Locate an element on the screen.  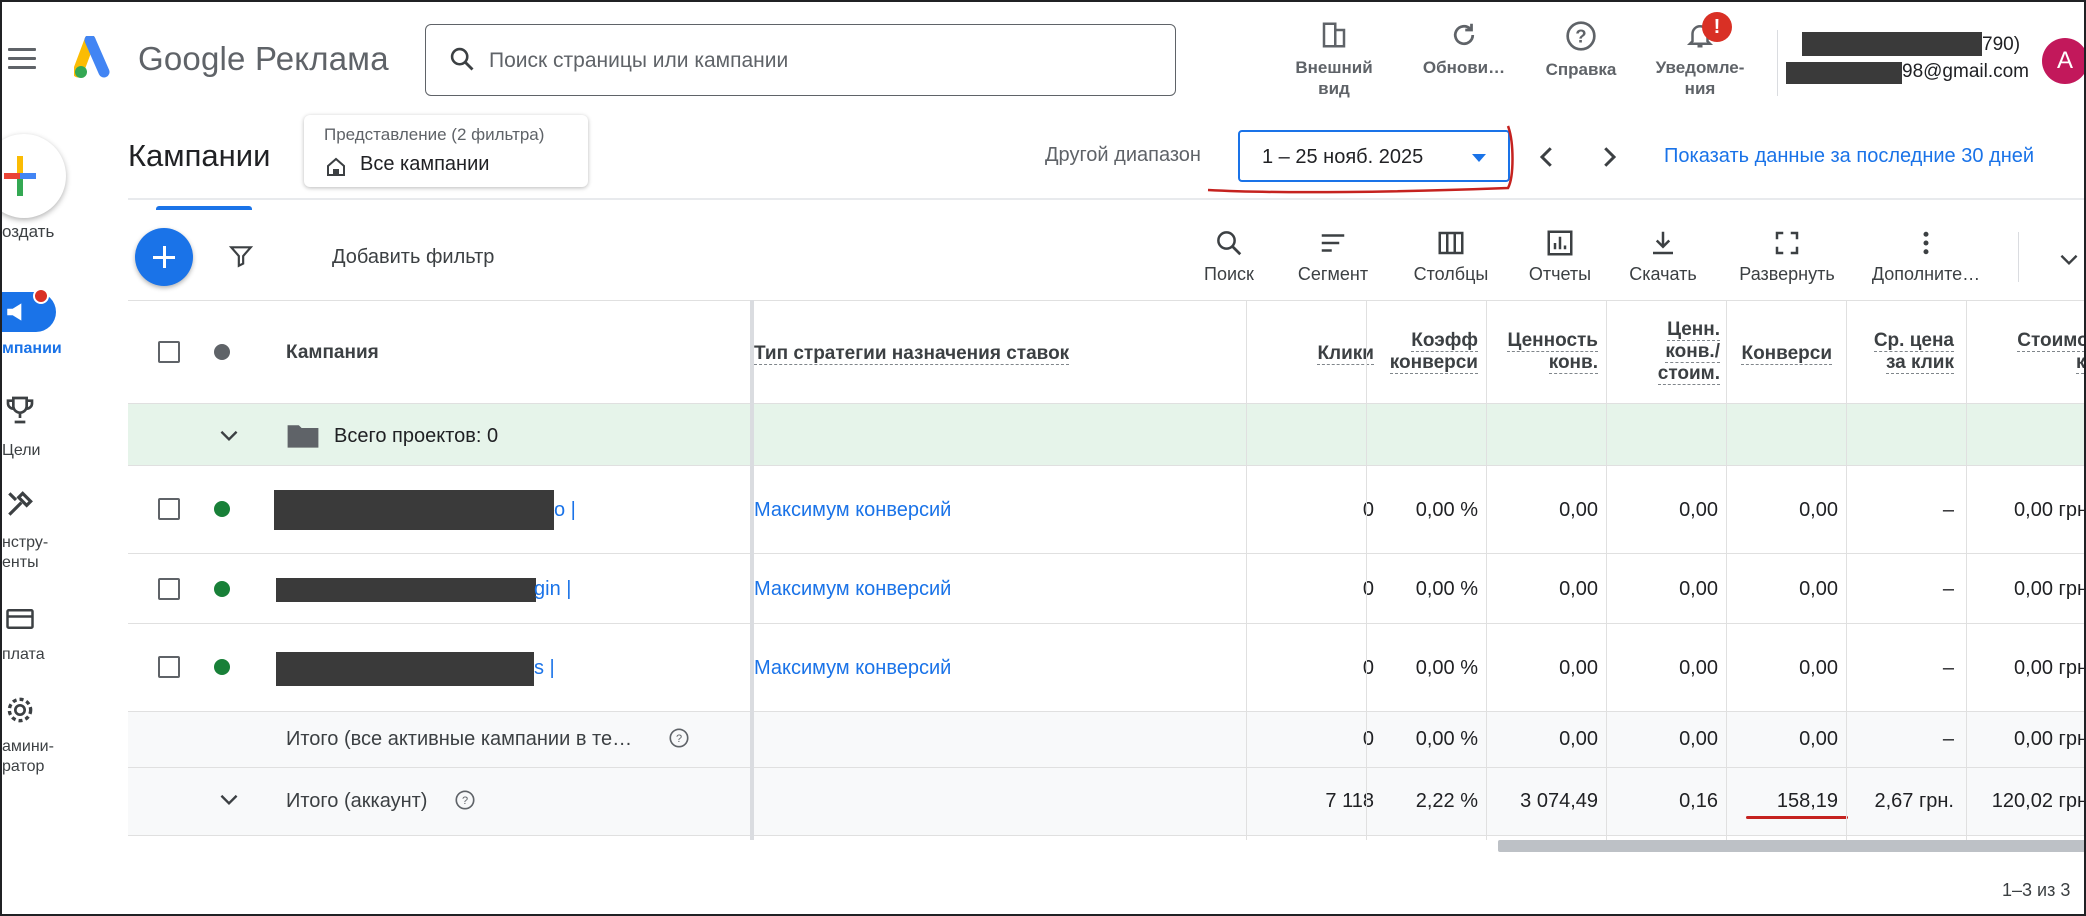
brand-name: Google Реклама is located at coordinates (263, 58).